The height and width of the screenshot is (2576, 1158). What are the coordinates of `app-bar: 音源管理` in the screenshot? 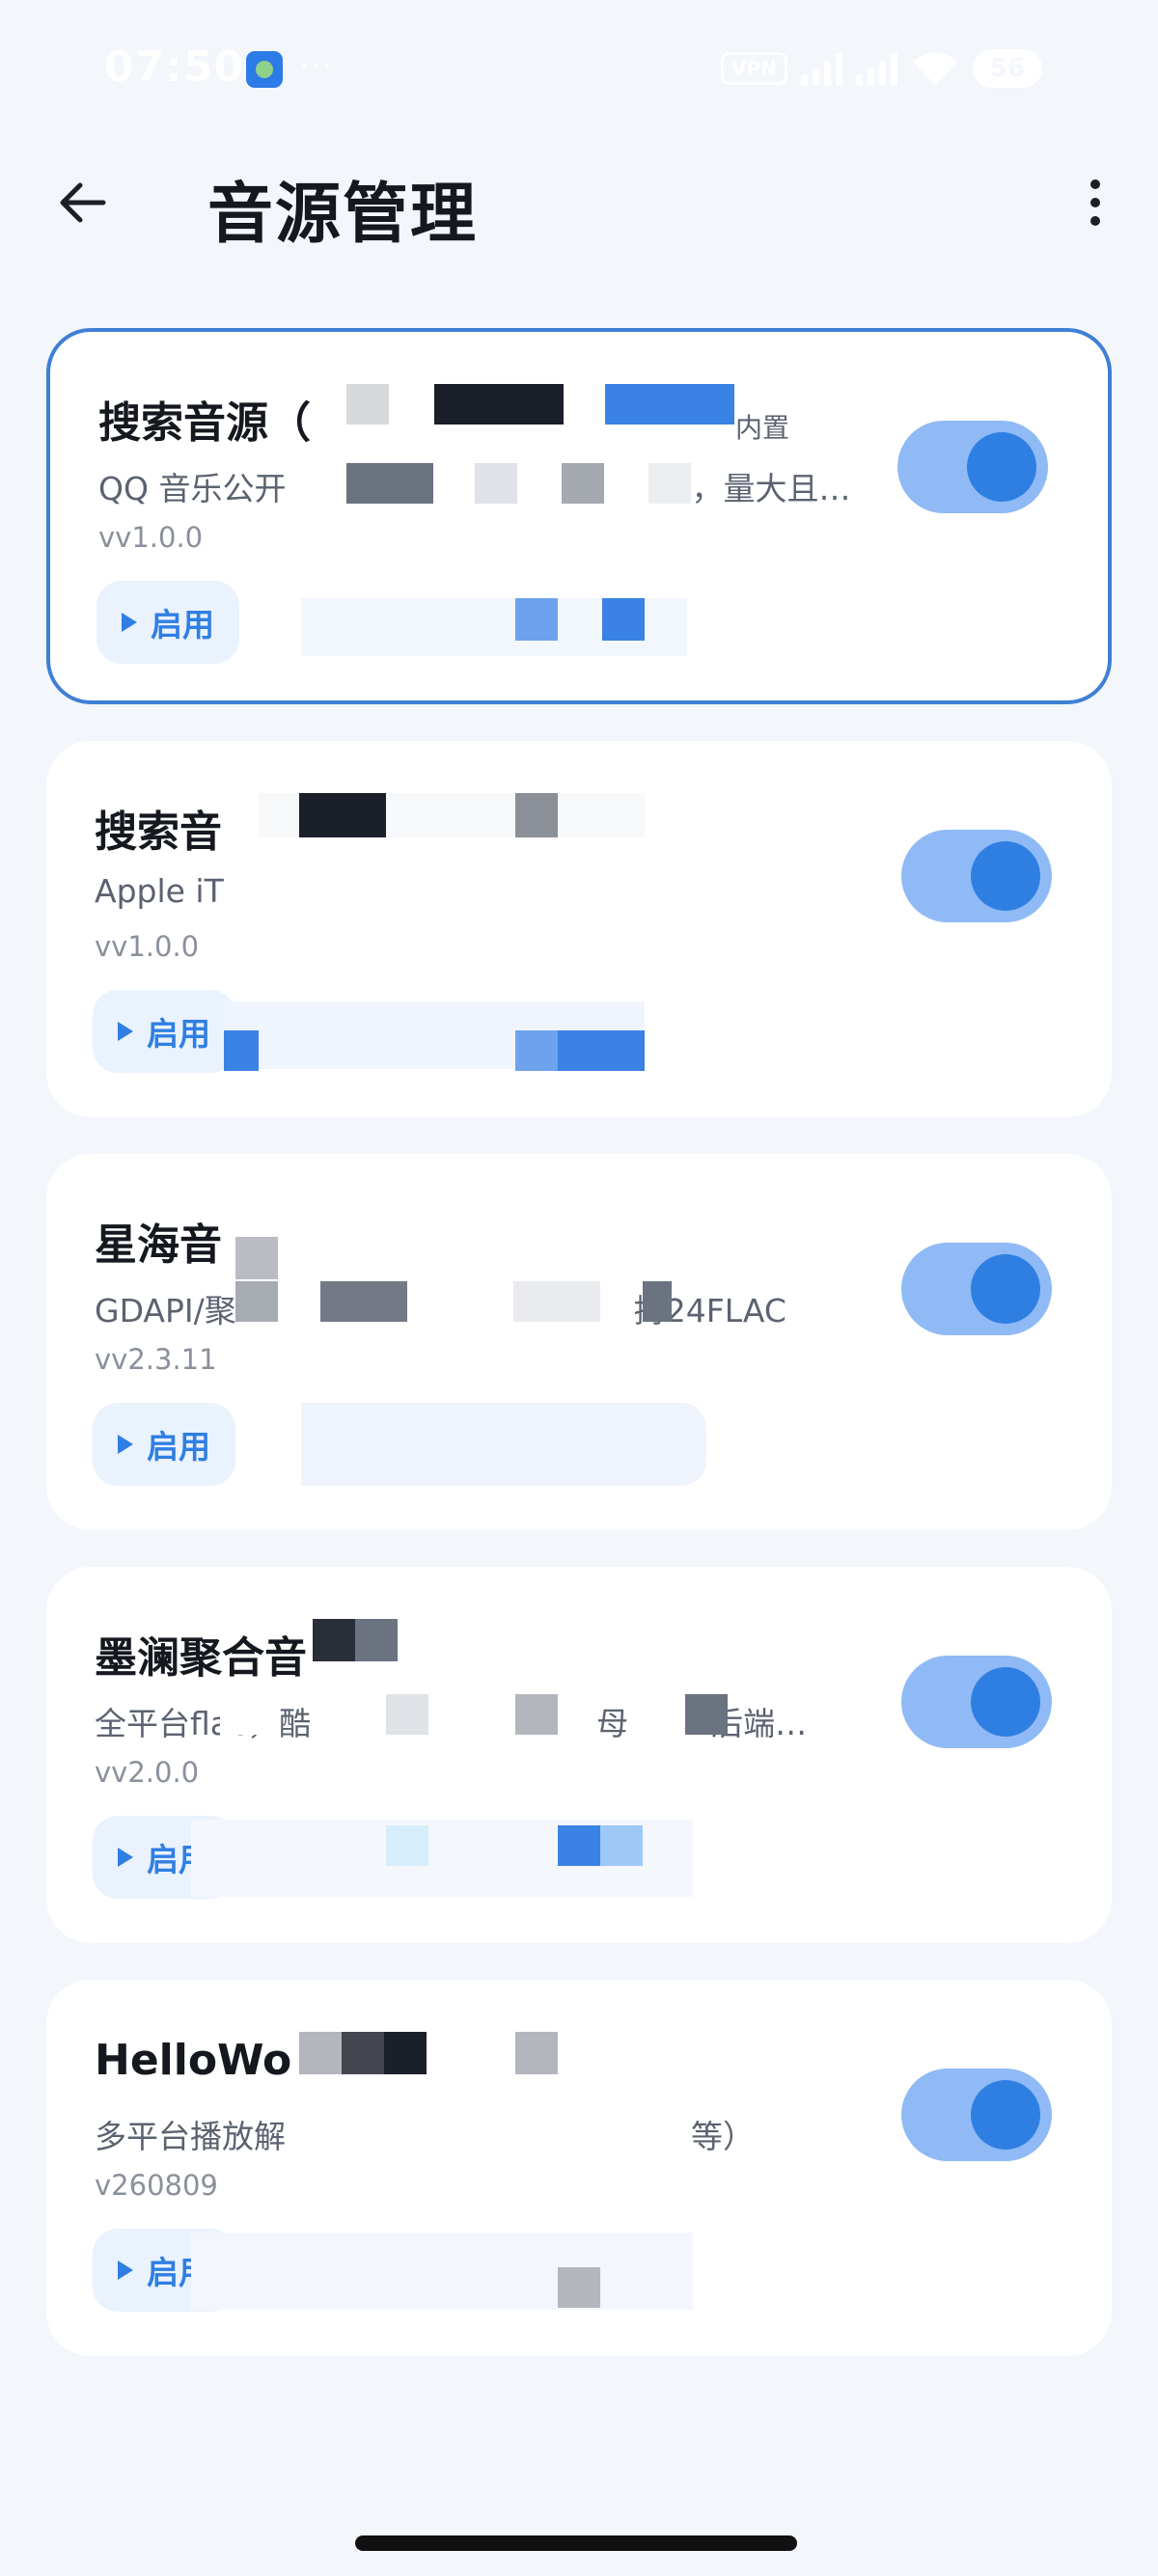 It's located at (579, 202).